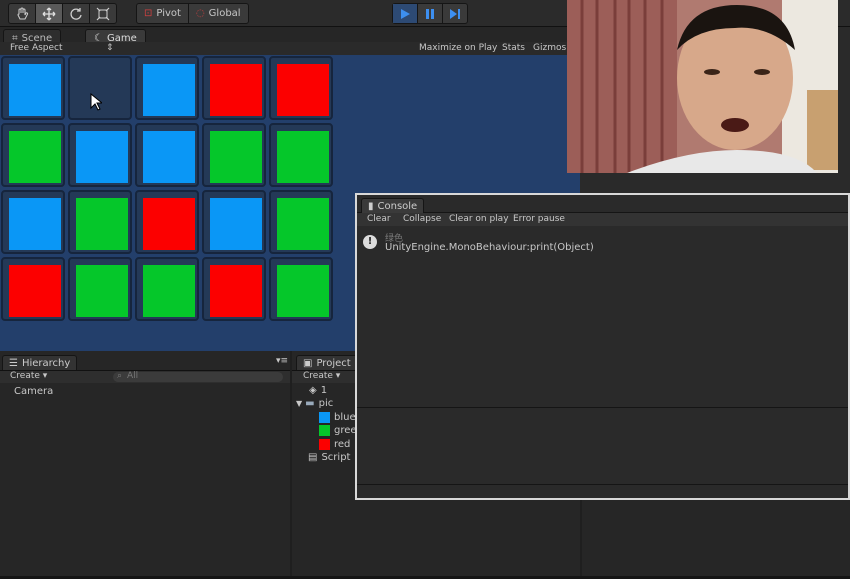 The width and height of the screenshot is (850, 579). Describe the element at coordinates (479, 219) in the screenshot. I see `console-clear-on-play-button: Clear on play` at that location.